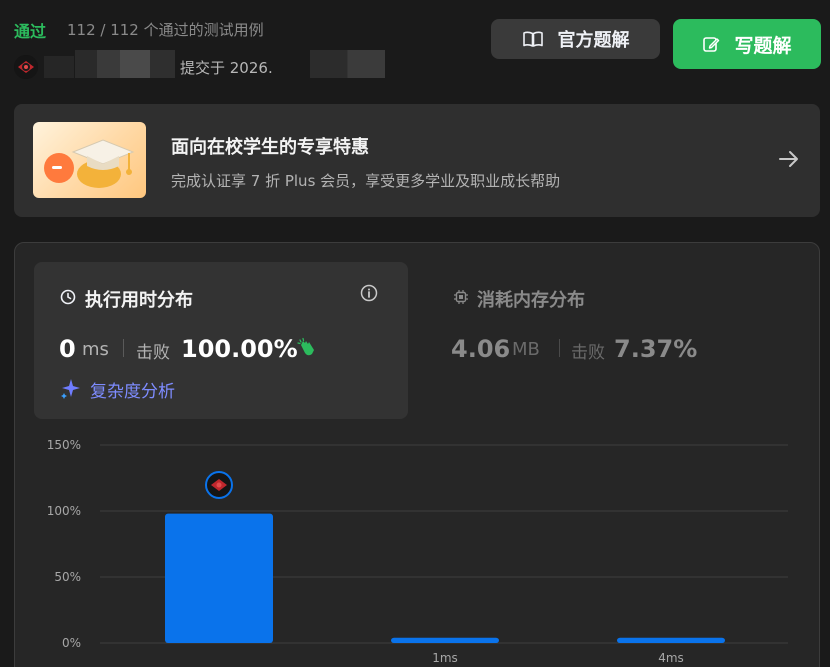 The image size is (830, 667). I want to click on info-icon, so click(369, 293).